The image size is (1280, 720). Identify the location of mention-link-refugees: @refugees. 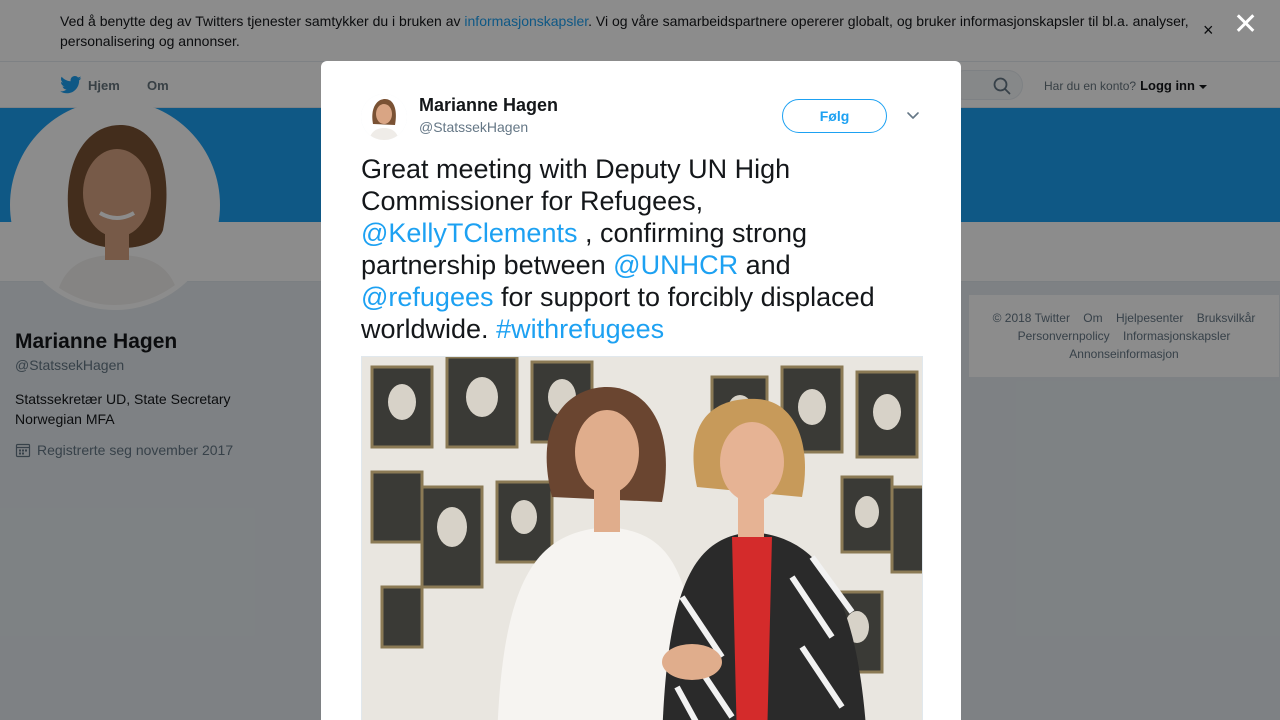
(427, 297).